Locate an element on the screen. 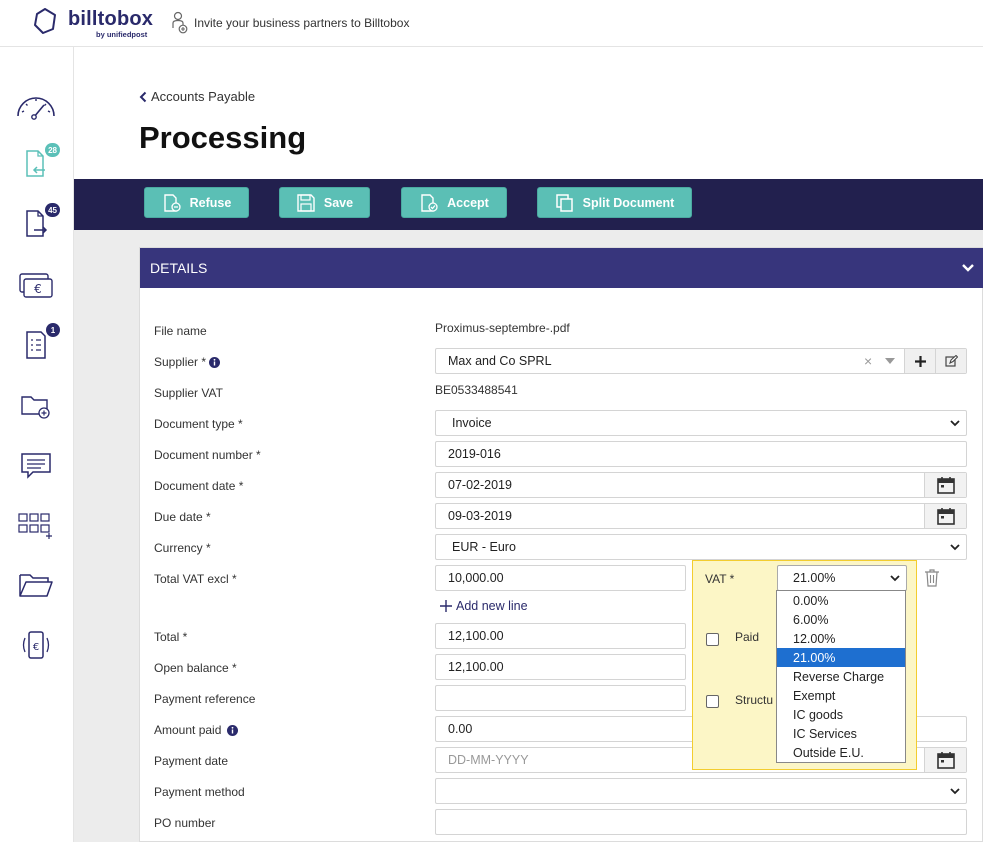 The height and width of the screenshot is (842, 983). payment-method-label: Payment method is located at coordinates (199, 792).